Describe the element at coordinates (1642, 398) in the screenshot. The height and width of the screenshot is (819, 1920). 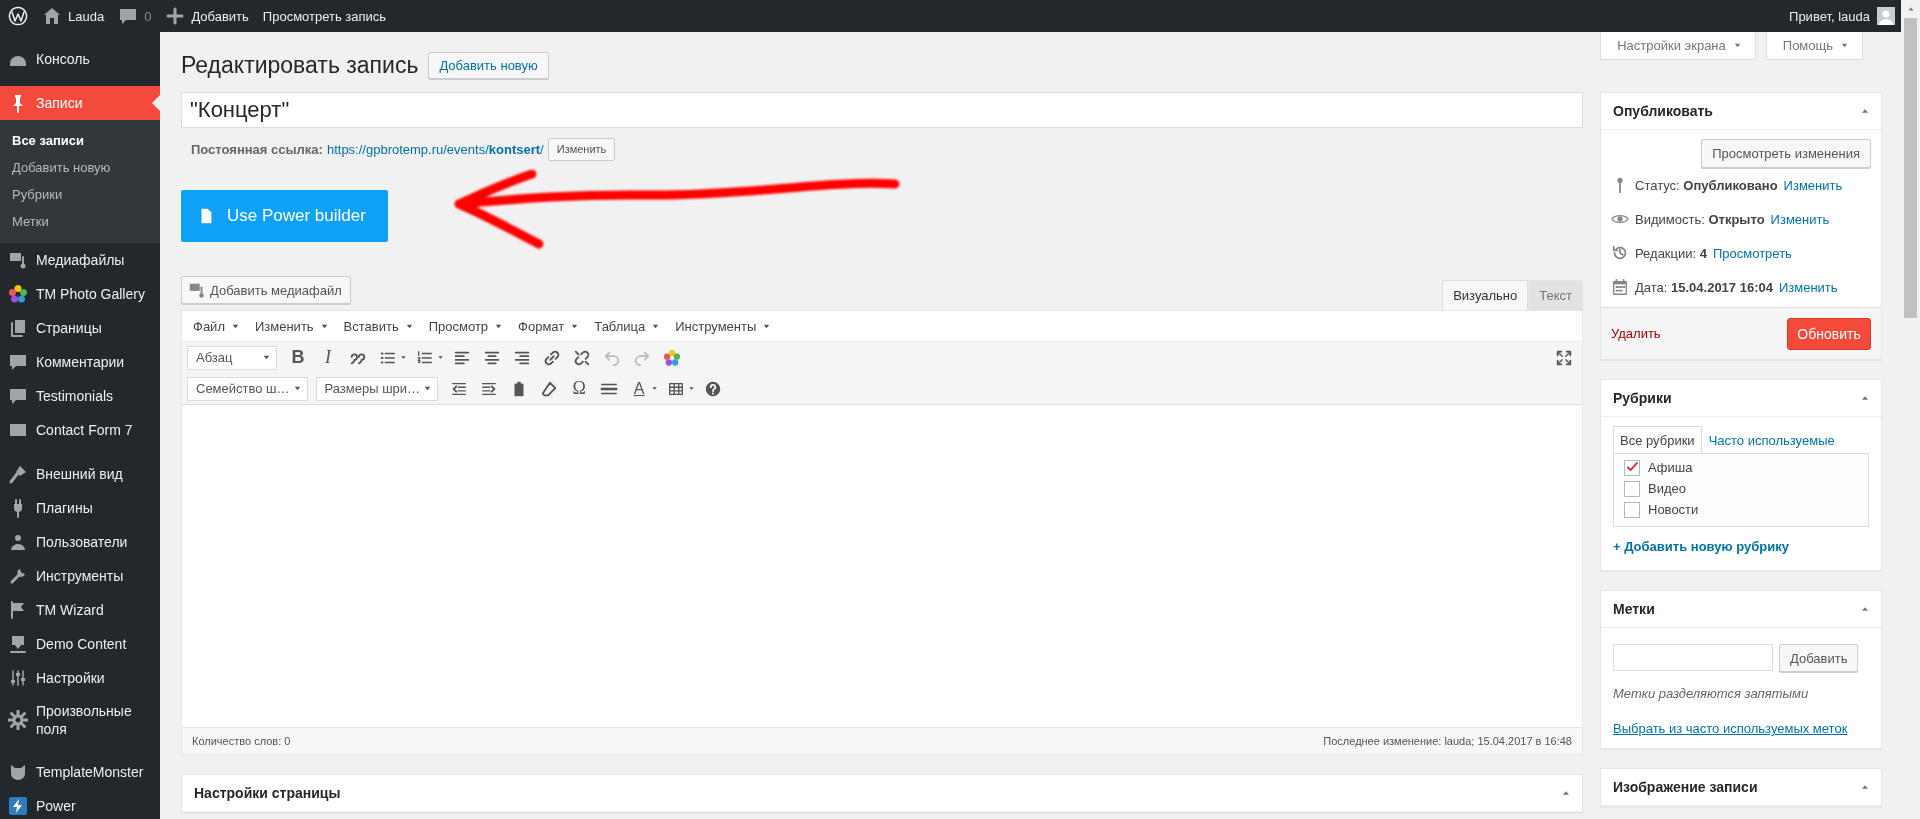
I see `box-title: Рубрики` at that location.